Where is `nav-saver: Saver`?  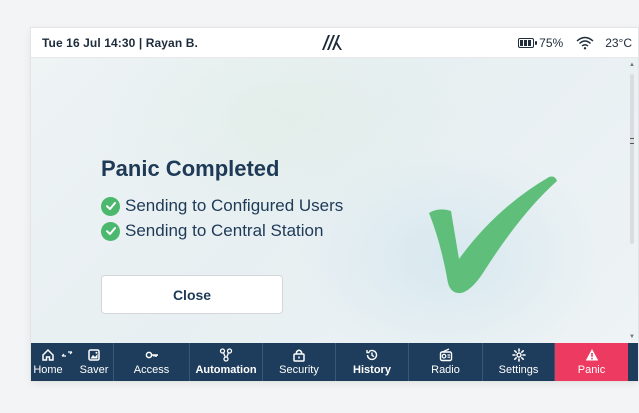
nav-saver: Saver is located at coordinates (94, 362).